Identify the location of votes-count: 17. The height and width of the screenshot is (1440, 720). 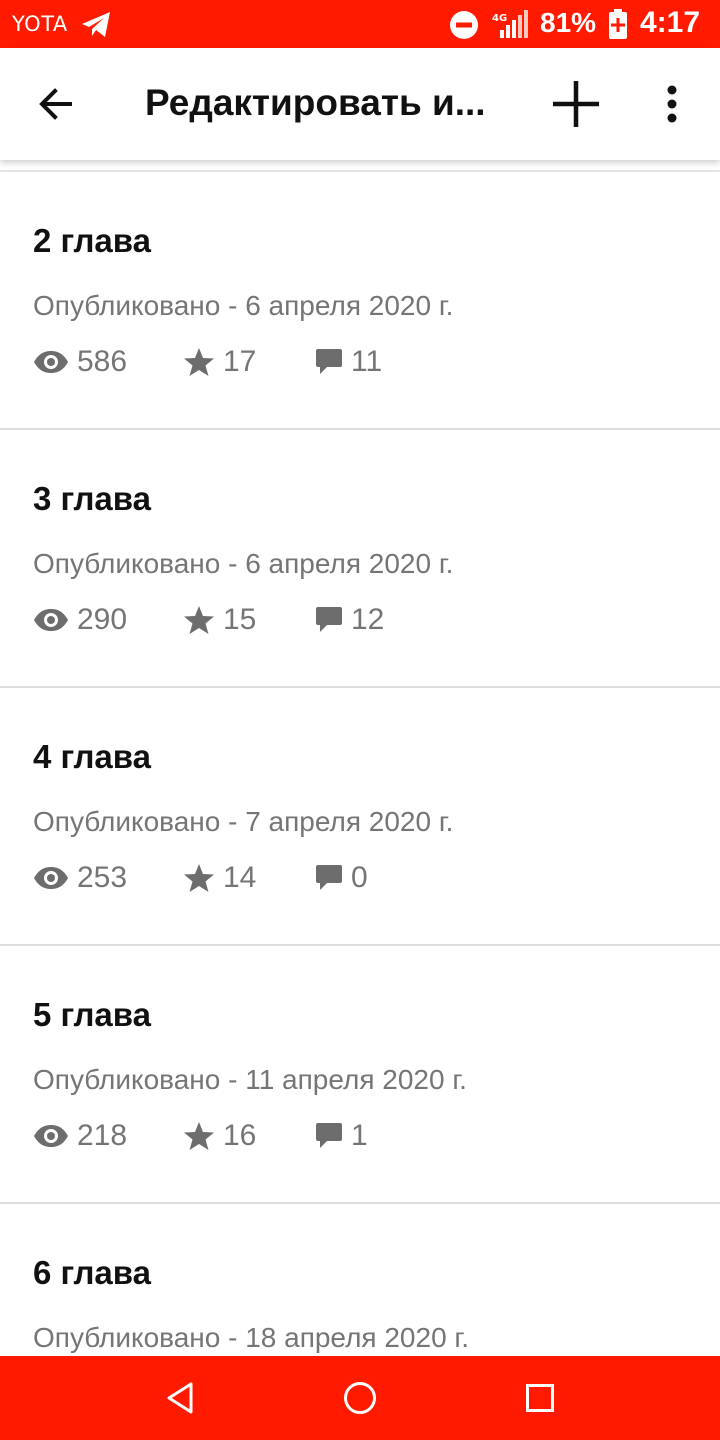
(240, 361).